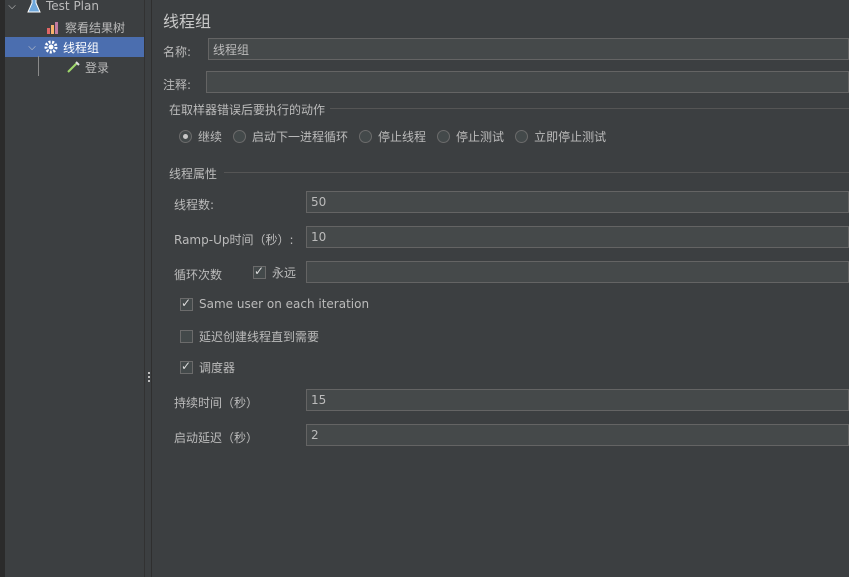 The width and height of the screenshot is (849, 577). Describe the element at coordinates (187, 21) in the screenshot. I see `page-title: 线程组` at that location.